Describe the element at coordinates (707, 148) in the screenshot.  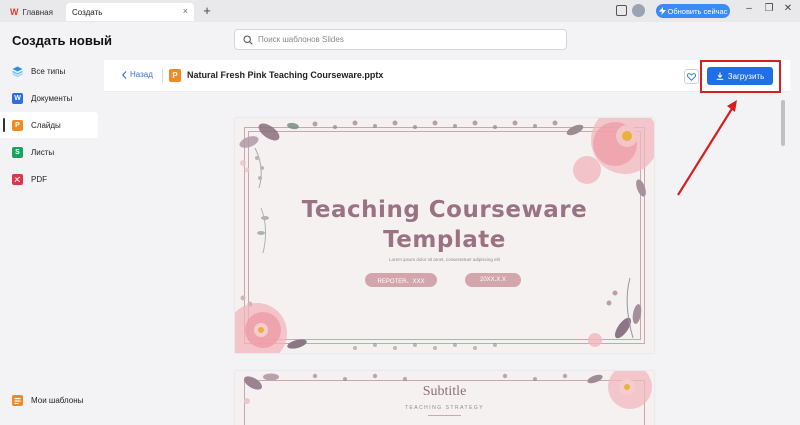
I see `annotation-arrow` at that location.